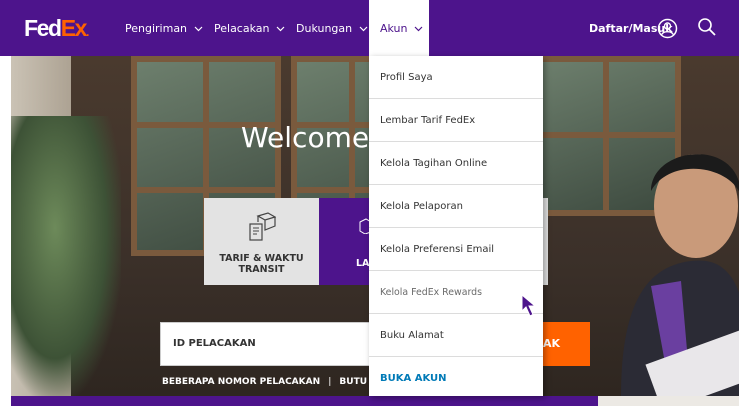 This screenshot has height=406, width=739. I want to click on menu-item-lembar-tarif: Lembar Tarif FedEx, so click(456, 120).